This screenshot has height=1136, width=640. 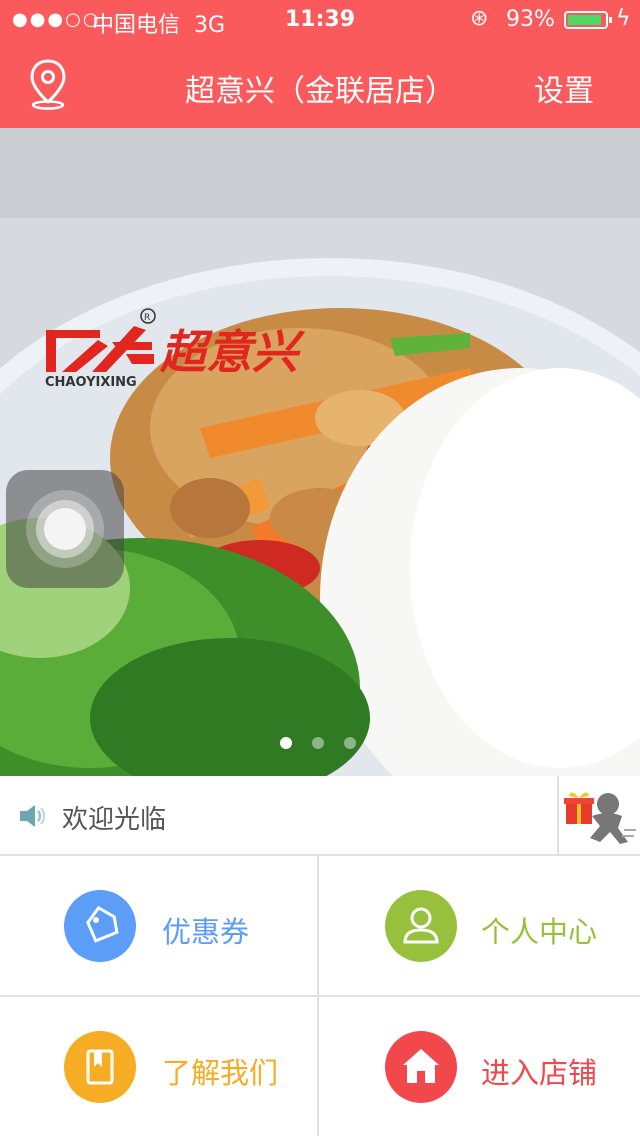 What do you see at coordinates (600, 815) in the screenshot?
I see `gift-delivery-icon` at bounding box center [600, 815].